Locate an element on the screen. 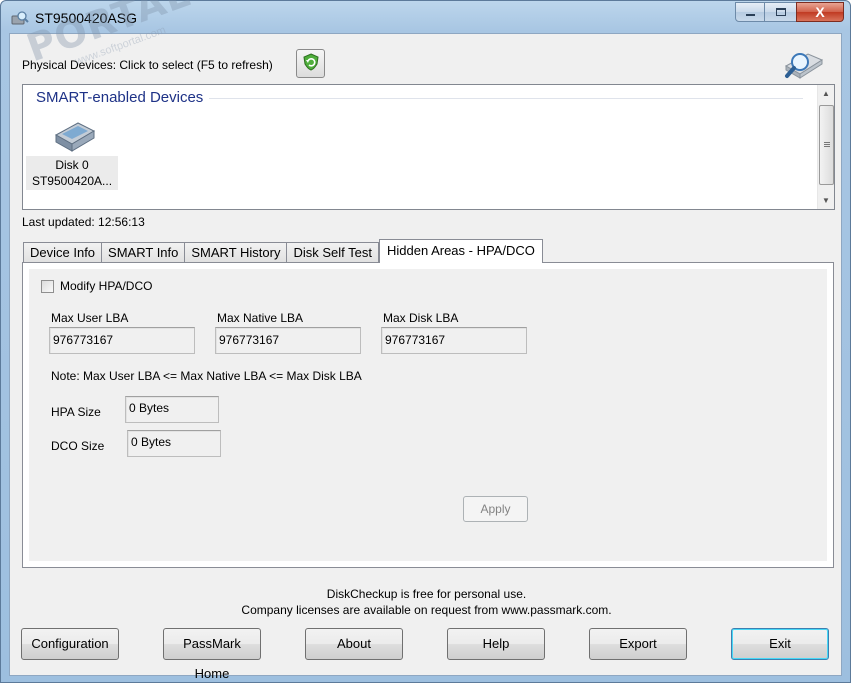 Image resolution: width=851 pixels, height=689 pixels. device-name: Disk 0 is located at coordinates (72, 165).